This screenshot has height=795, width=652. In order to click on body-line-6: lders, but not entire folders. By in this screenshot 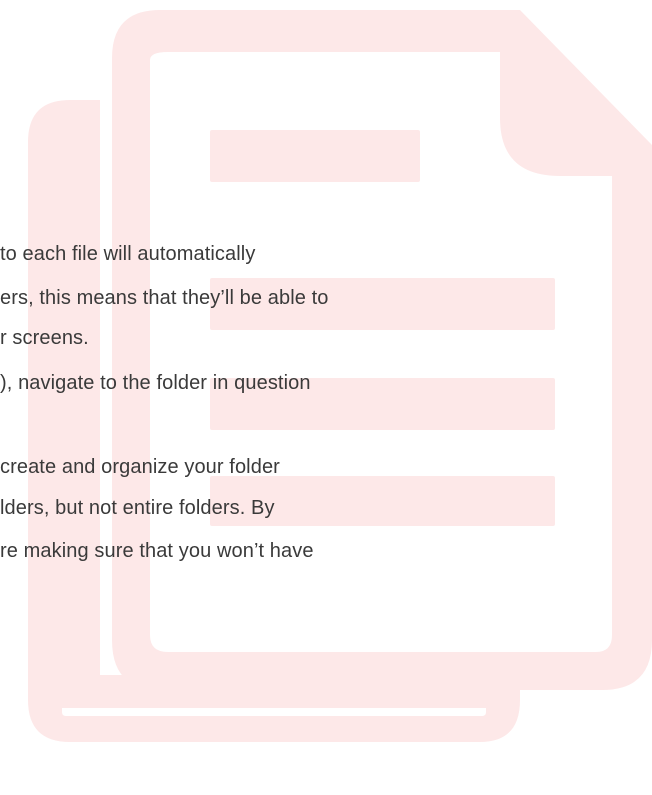, I will do `click(137, 508)`.